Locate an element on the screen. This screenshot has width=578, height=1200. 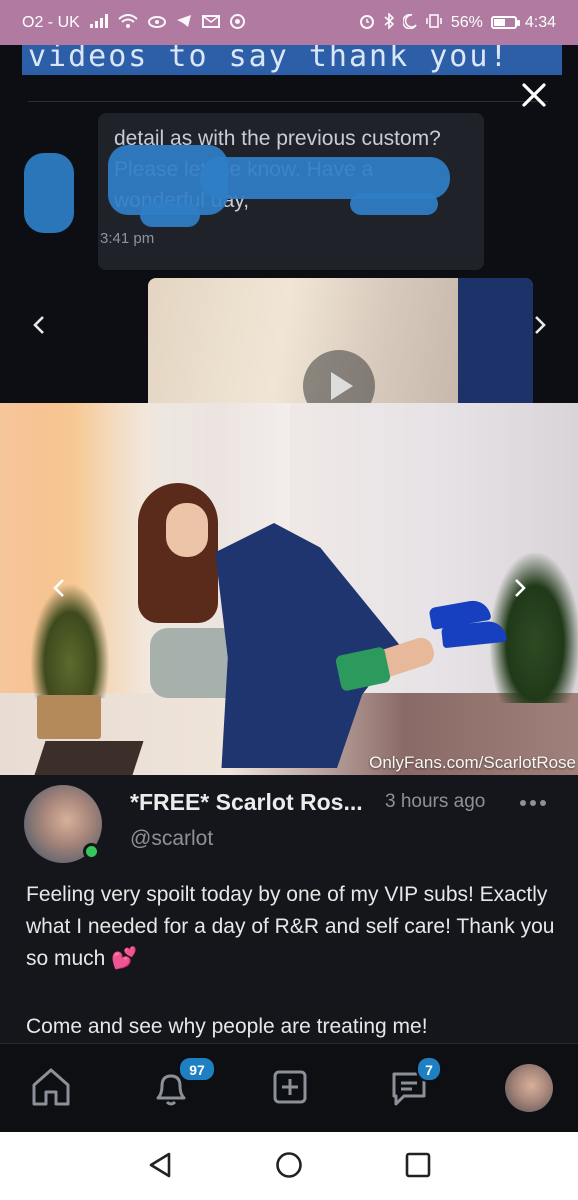
carrier-label: O2 - UK is located at coordinates (51, 22).